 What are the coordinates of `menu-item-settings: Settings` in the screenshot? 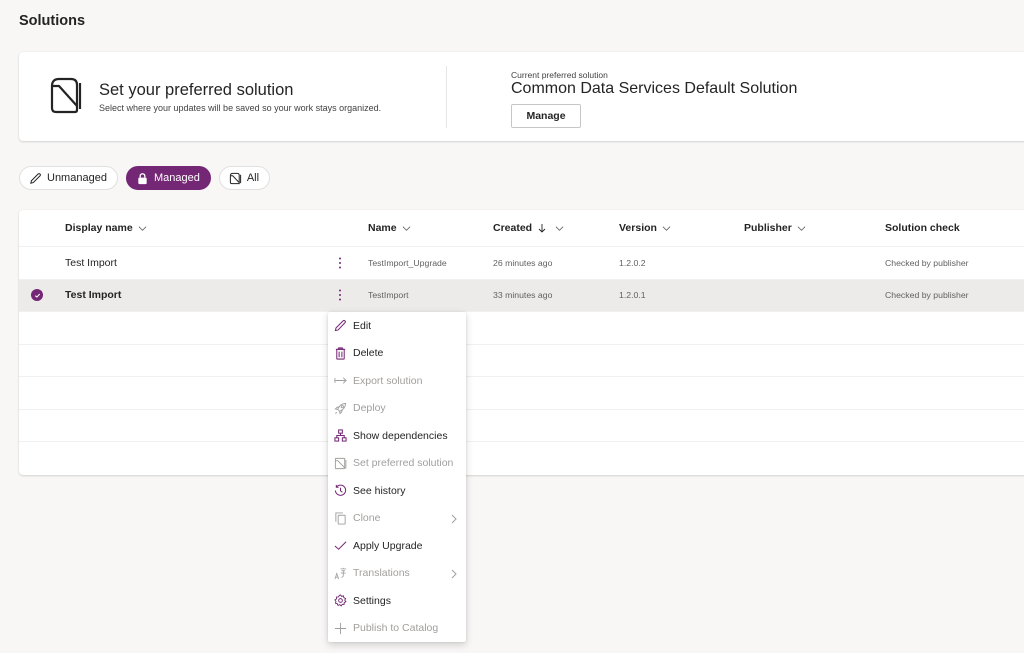 It's located at (397, 601).